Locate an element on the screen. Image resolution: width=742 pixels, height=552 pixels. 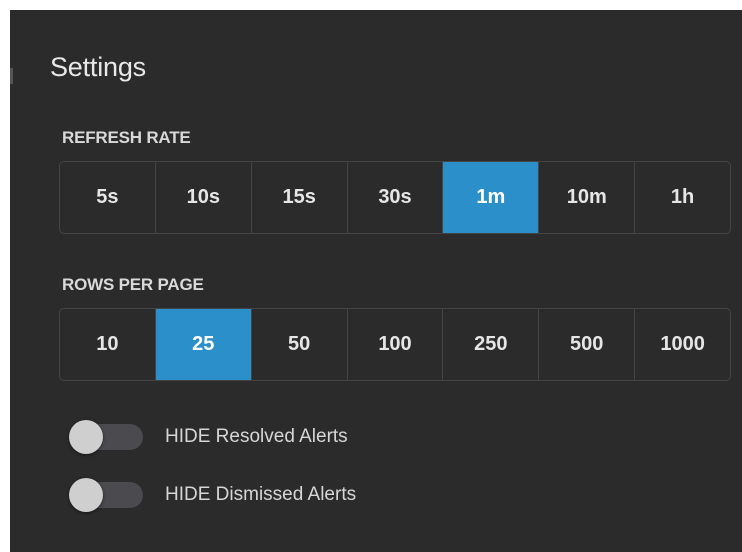
refresh-rate-label: REFRESH RATE is located at coordinates (126, 137).